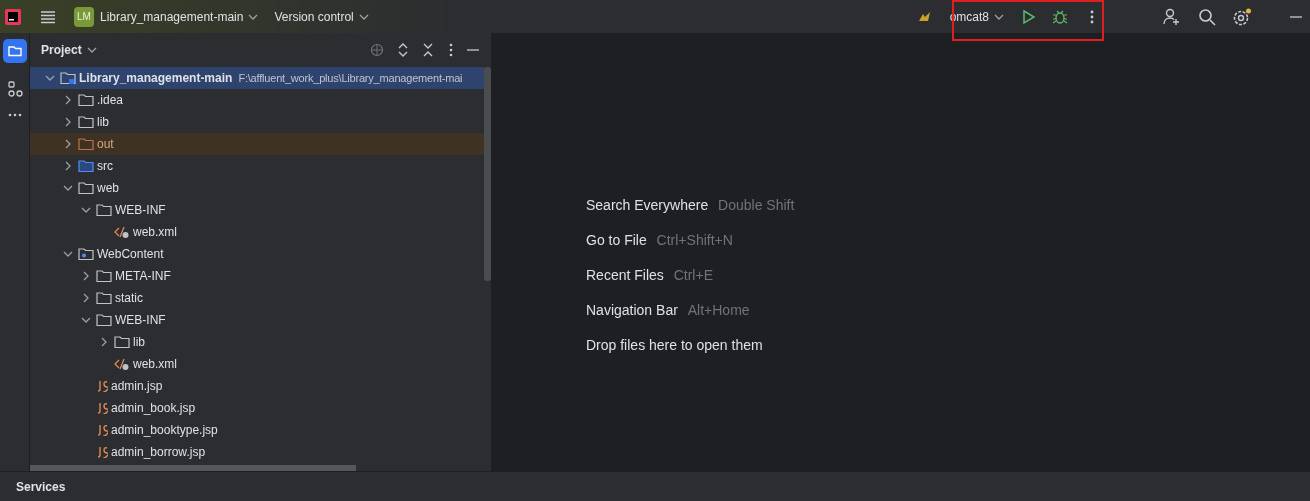  Describe the element at coordinates (68, 77) in the screenshot. I see `module-folder-icon` at that location.